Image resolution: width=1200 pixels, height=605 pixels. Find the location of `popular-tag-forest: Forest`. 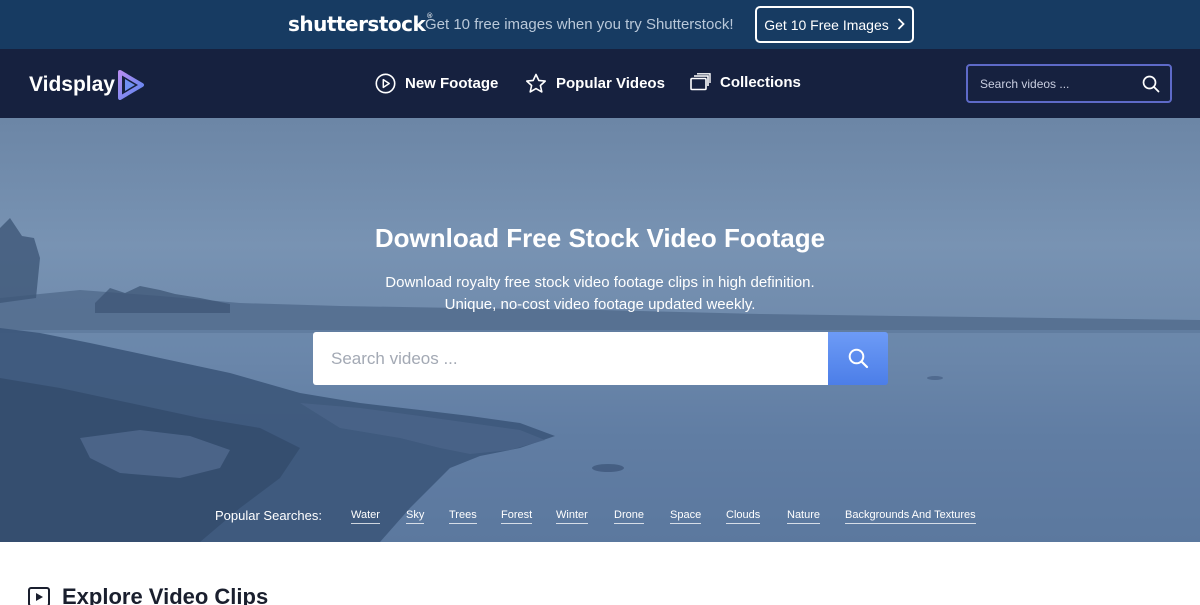

popular-tag-forest: Forest is located at coordinates (517, 516).